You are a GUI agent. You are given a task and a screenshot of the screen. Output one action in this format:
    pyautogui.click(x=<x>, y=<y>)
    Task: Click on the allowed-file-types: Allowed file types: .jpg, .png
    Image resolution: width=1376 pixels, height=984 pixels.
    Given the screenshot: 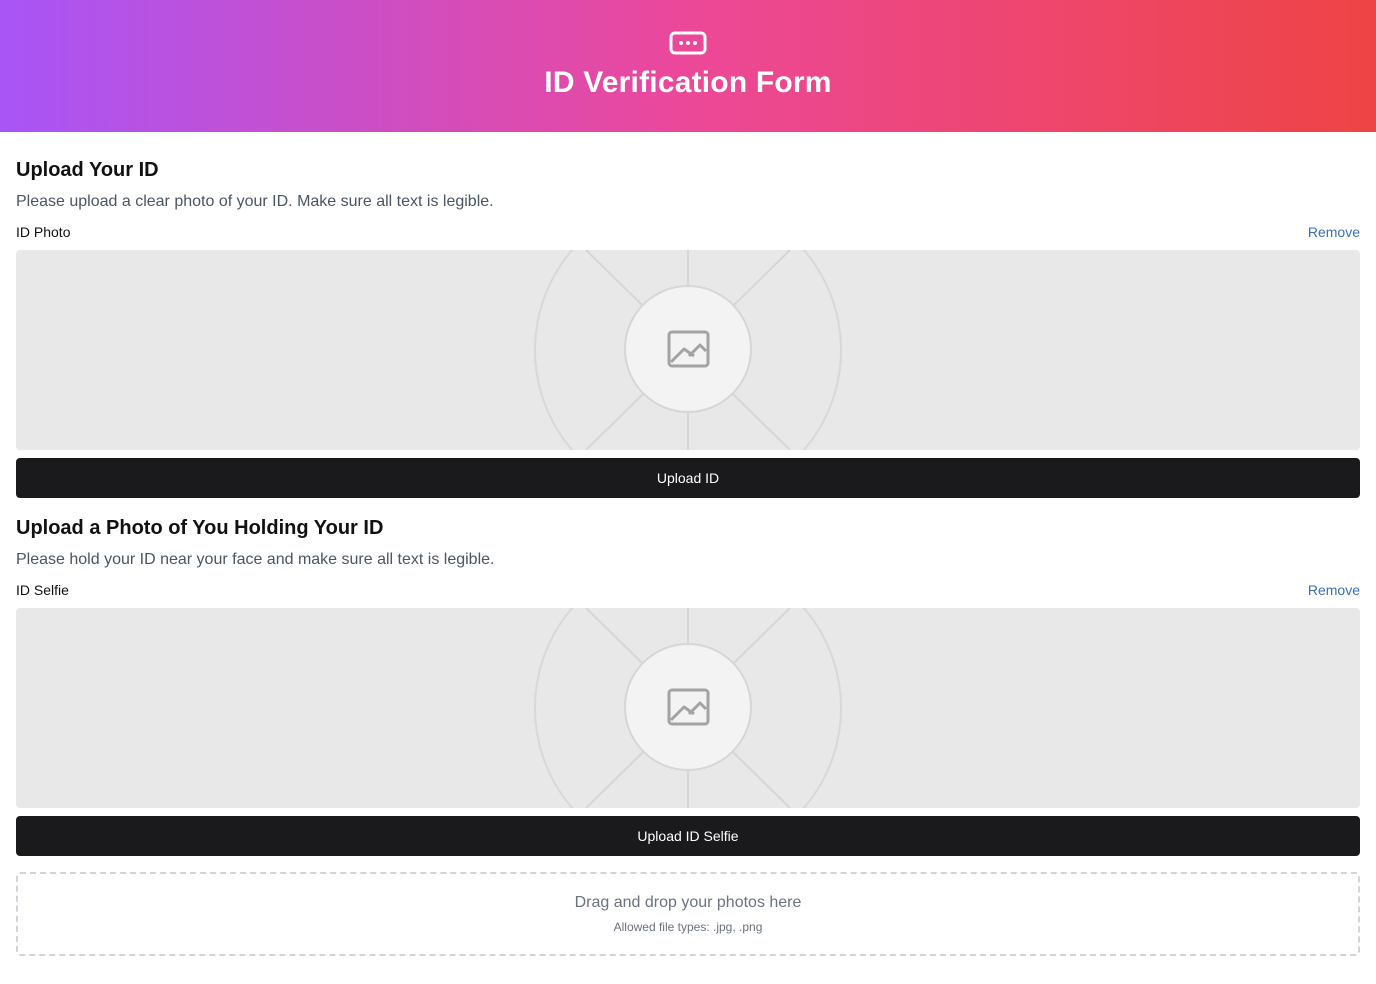 What is the action you would take?
    pyautogui.click(x=688, y=927)
    